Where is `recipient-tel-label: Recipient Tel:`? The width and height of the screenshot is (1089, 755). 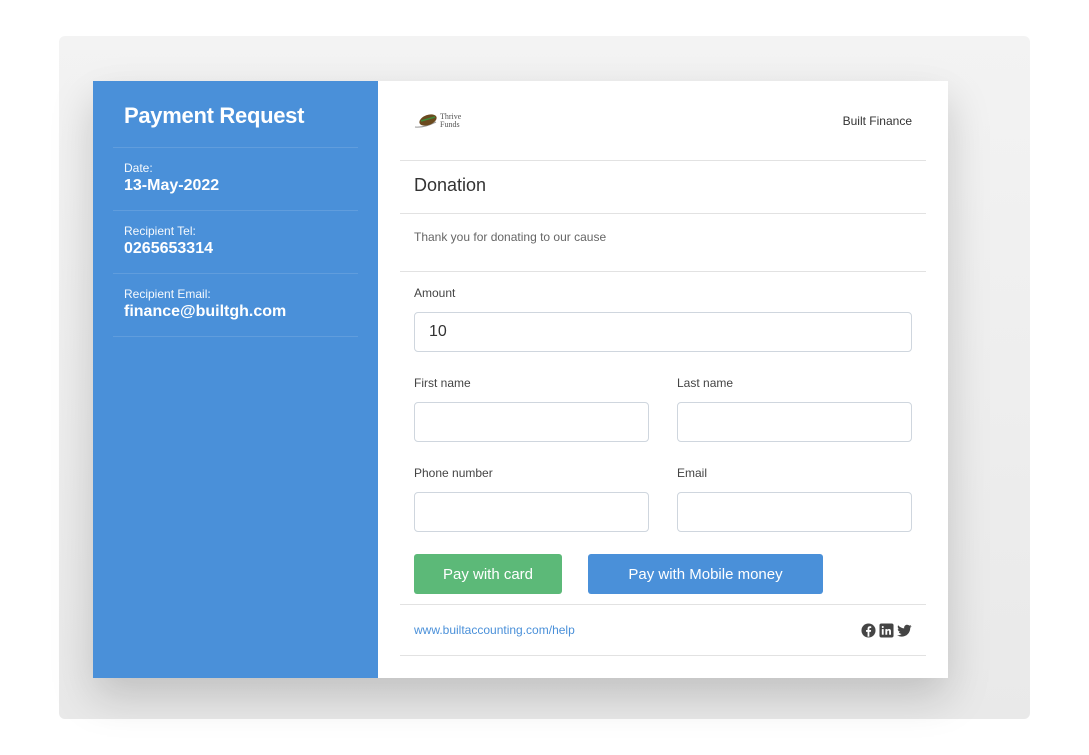 recipient-tel-label: Recipient Tel: is located at coordinates (160, 231).